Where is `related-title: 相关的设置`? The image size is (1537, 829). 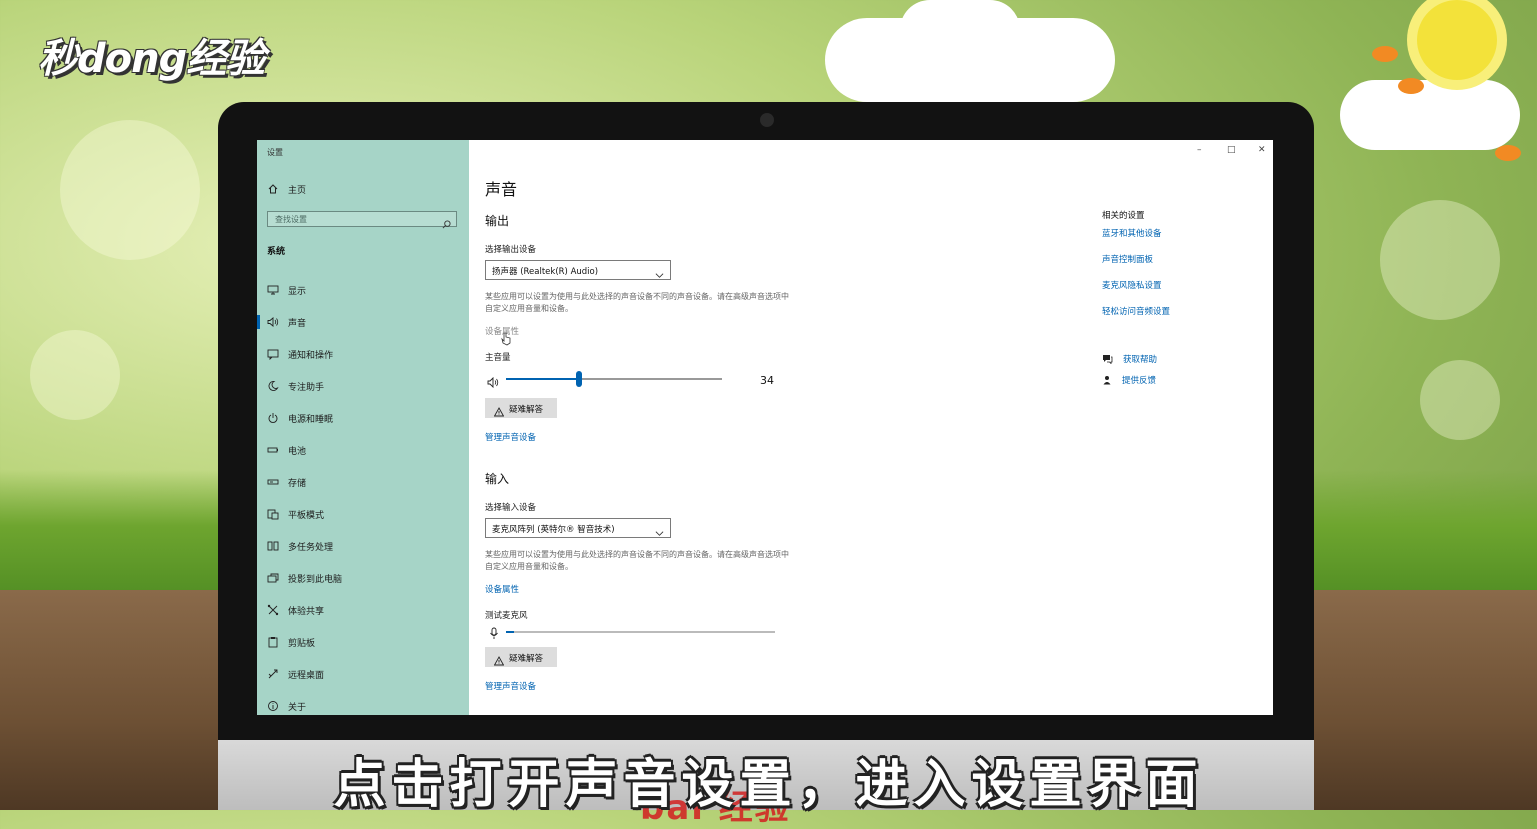 related-title: 相关的设置 is located at coordinates (1123, 216).